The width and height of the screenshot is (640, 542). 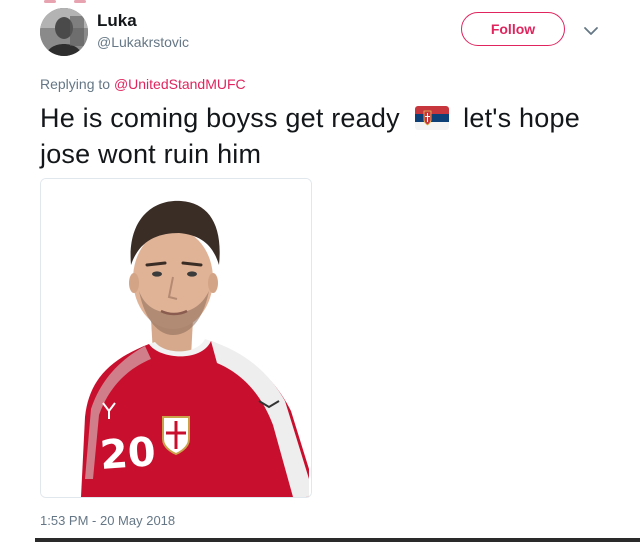 I want to click on avatar-photo, so click(x=64, y=32).